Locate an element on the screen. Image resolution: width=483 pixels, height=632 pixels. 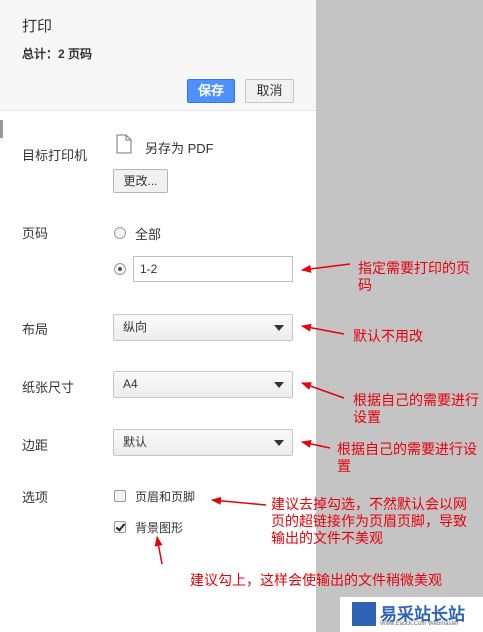
site-watermark: 易采站长站 Www.Easck.Com Webmaster is located at coordinates (411, 614).